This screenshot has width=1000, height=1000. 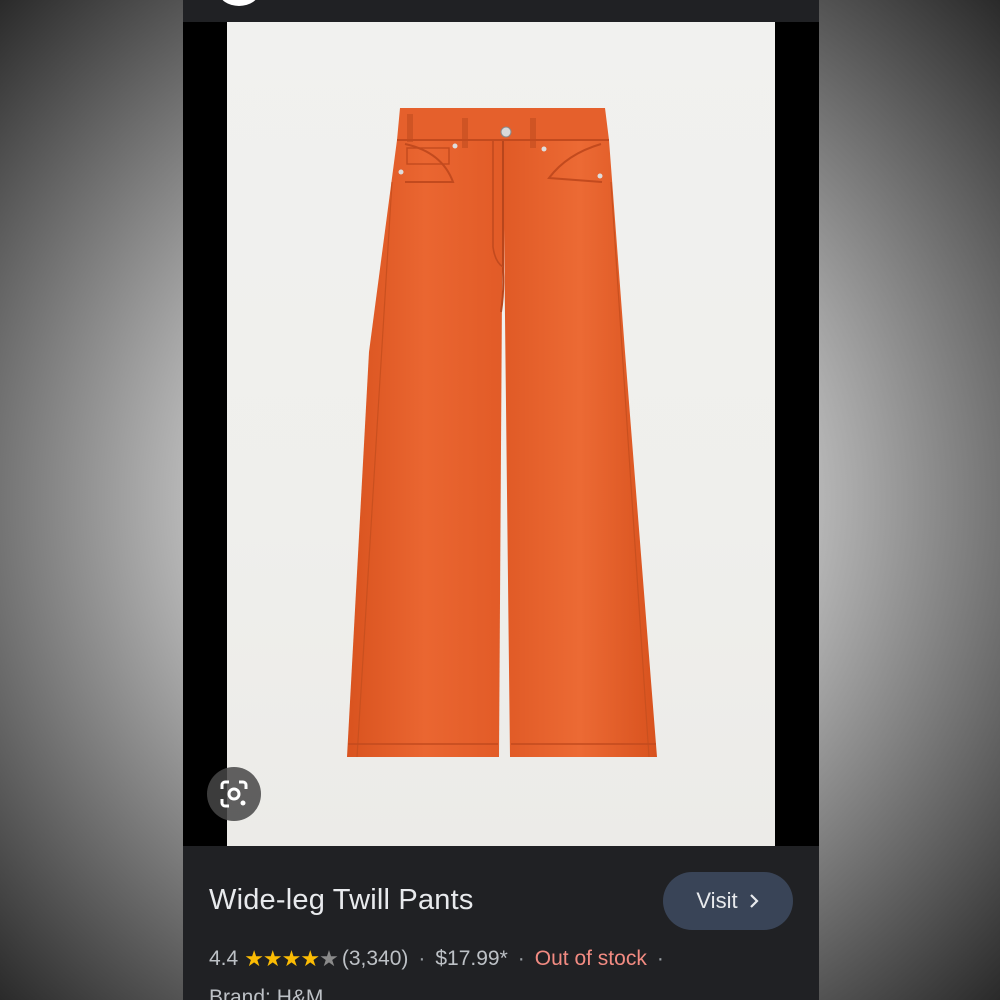 I want to click on top-bar, so click(x=501, y=11).